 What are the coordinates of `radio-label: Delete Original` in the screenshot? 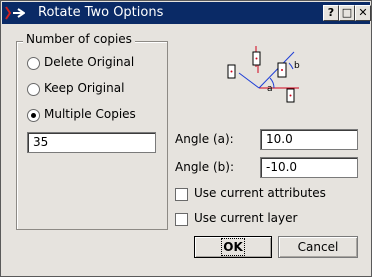 It's located at (89, 62).